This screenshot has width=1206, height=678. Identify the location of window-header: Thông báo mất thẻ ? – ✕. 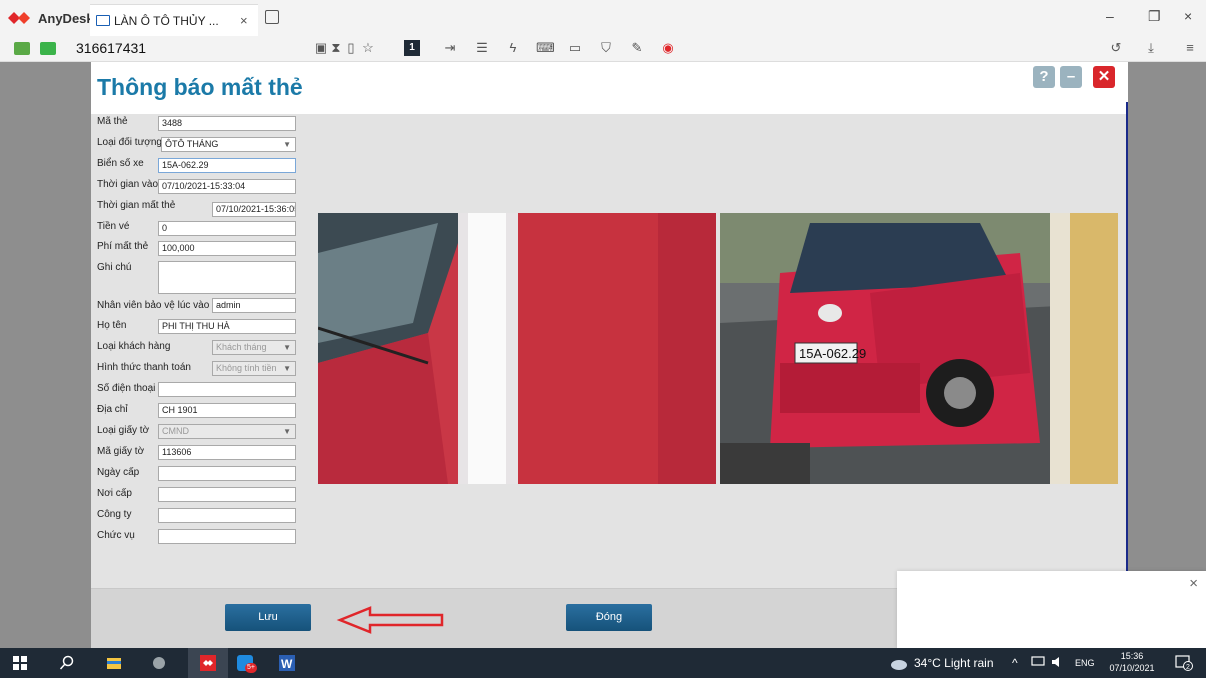
(609, 88).